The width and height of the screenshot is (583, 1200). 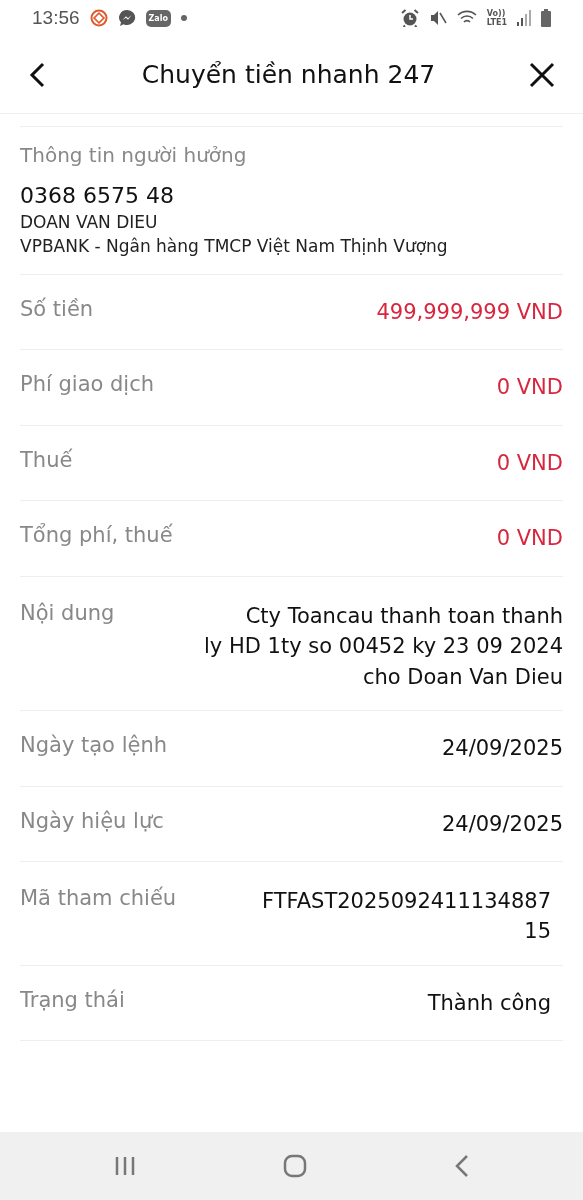 What do you see at coordinates (134, 155) in the screenshot?
I see `section-heading: Thông tin người hưởng` at bounding box center [134, 155].